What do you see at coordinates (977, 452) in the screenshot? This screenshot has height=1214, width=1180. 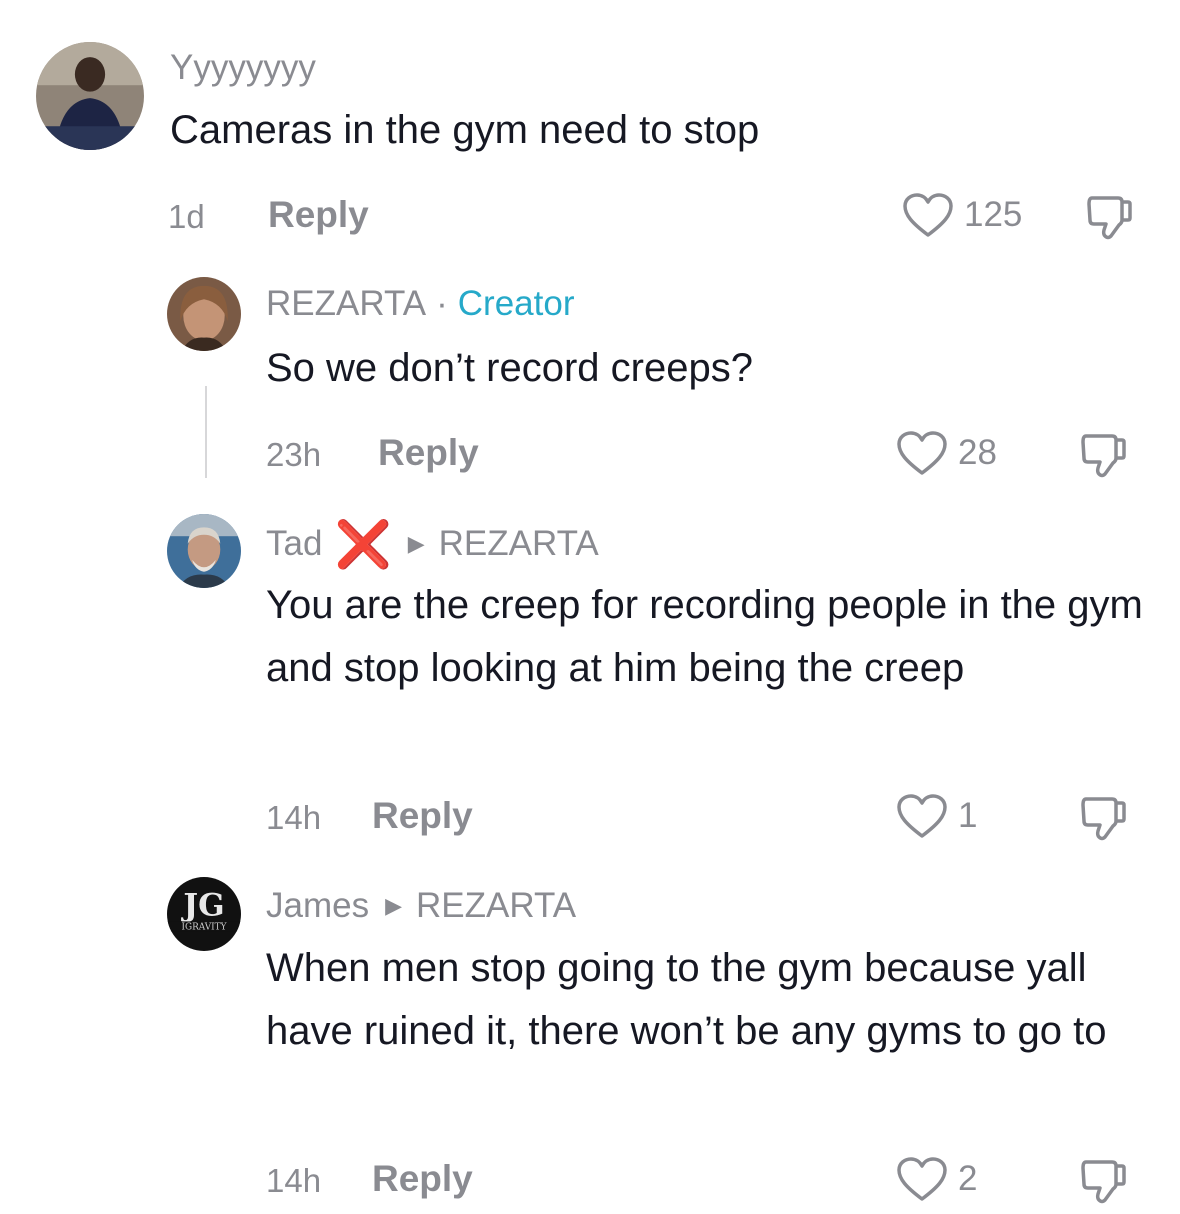 I see `like-count: 28` at bounding box center [977, 452].